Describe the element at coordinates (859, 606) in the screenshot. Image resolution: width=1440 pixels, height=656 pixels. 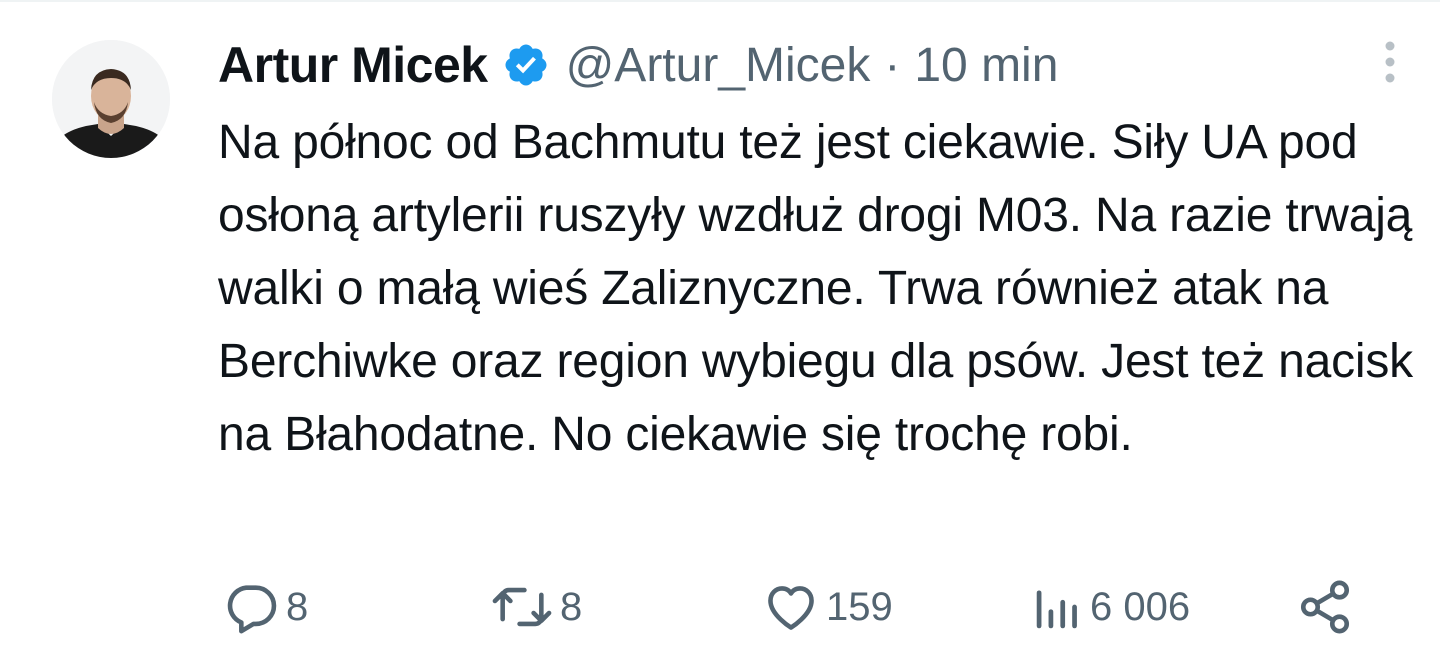
I see `like-count: 159` at that location.